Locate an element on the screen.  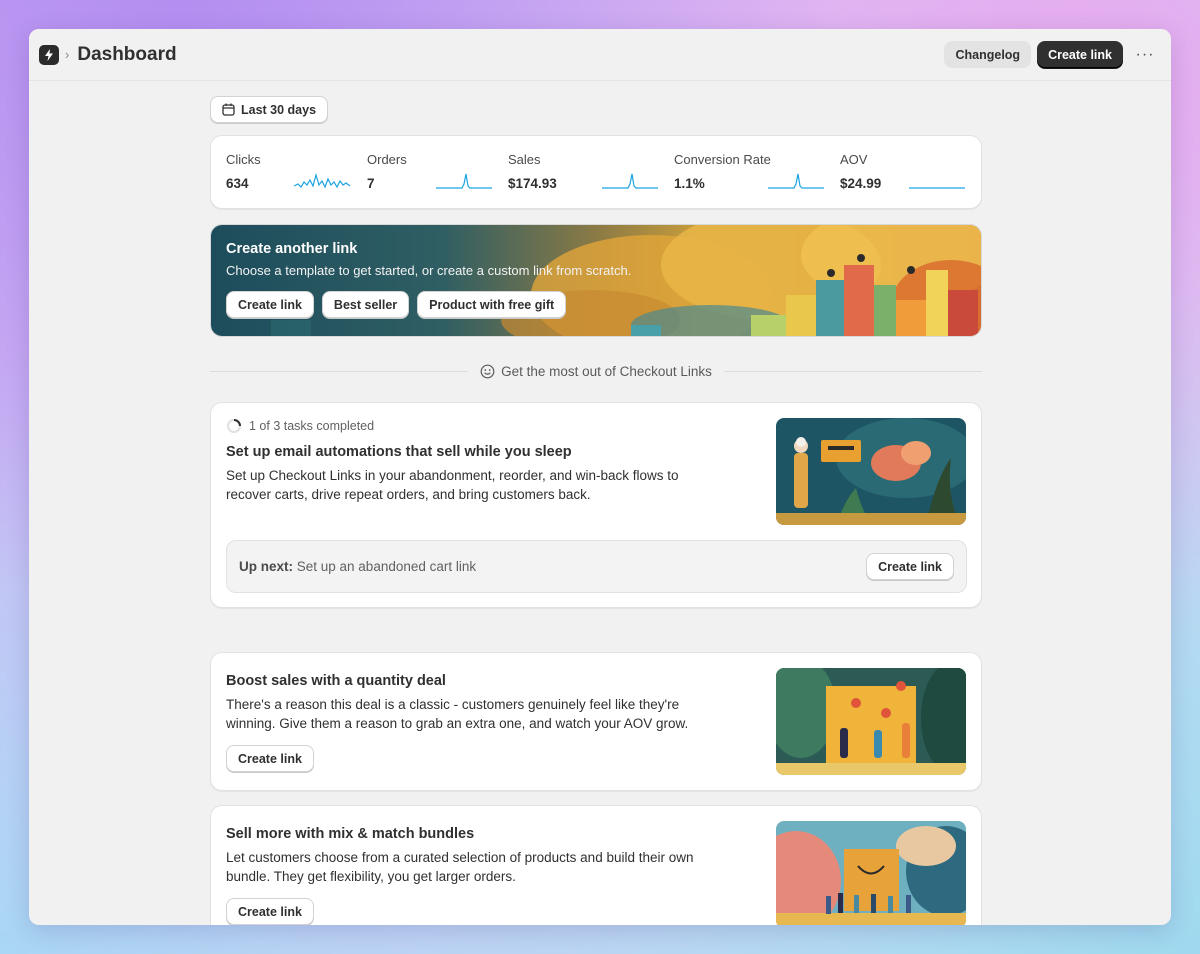
app-logo-icon is located at coordinates (49, 54).